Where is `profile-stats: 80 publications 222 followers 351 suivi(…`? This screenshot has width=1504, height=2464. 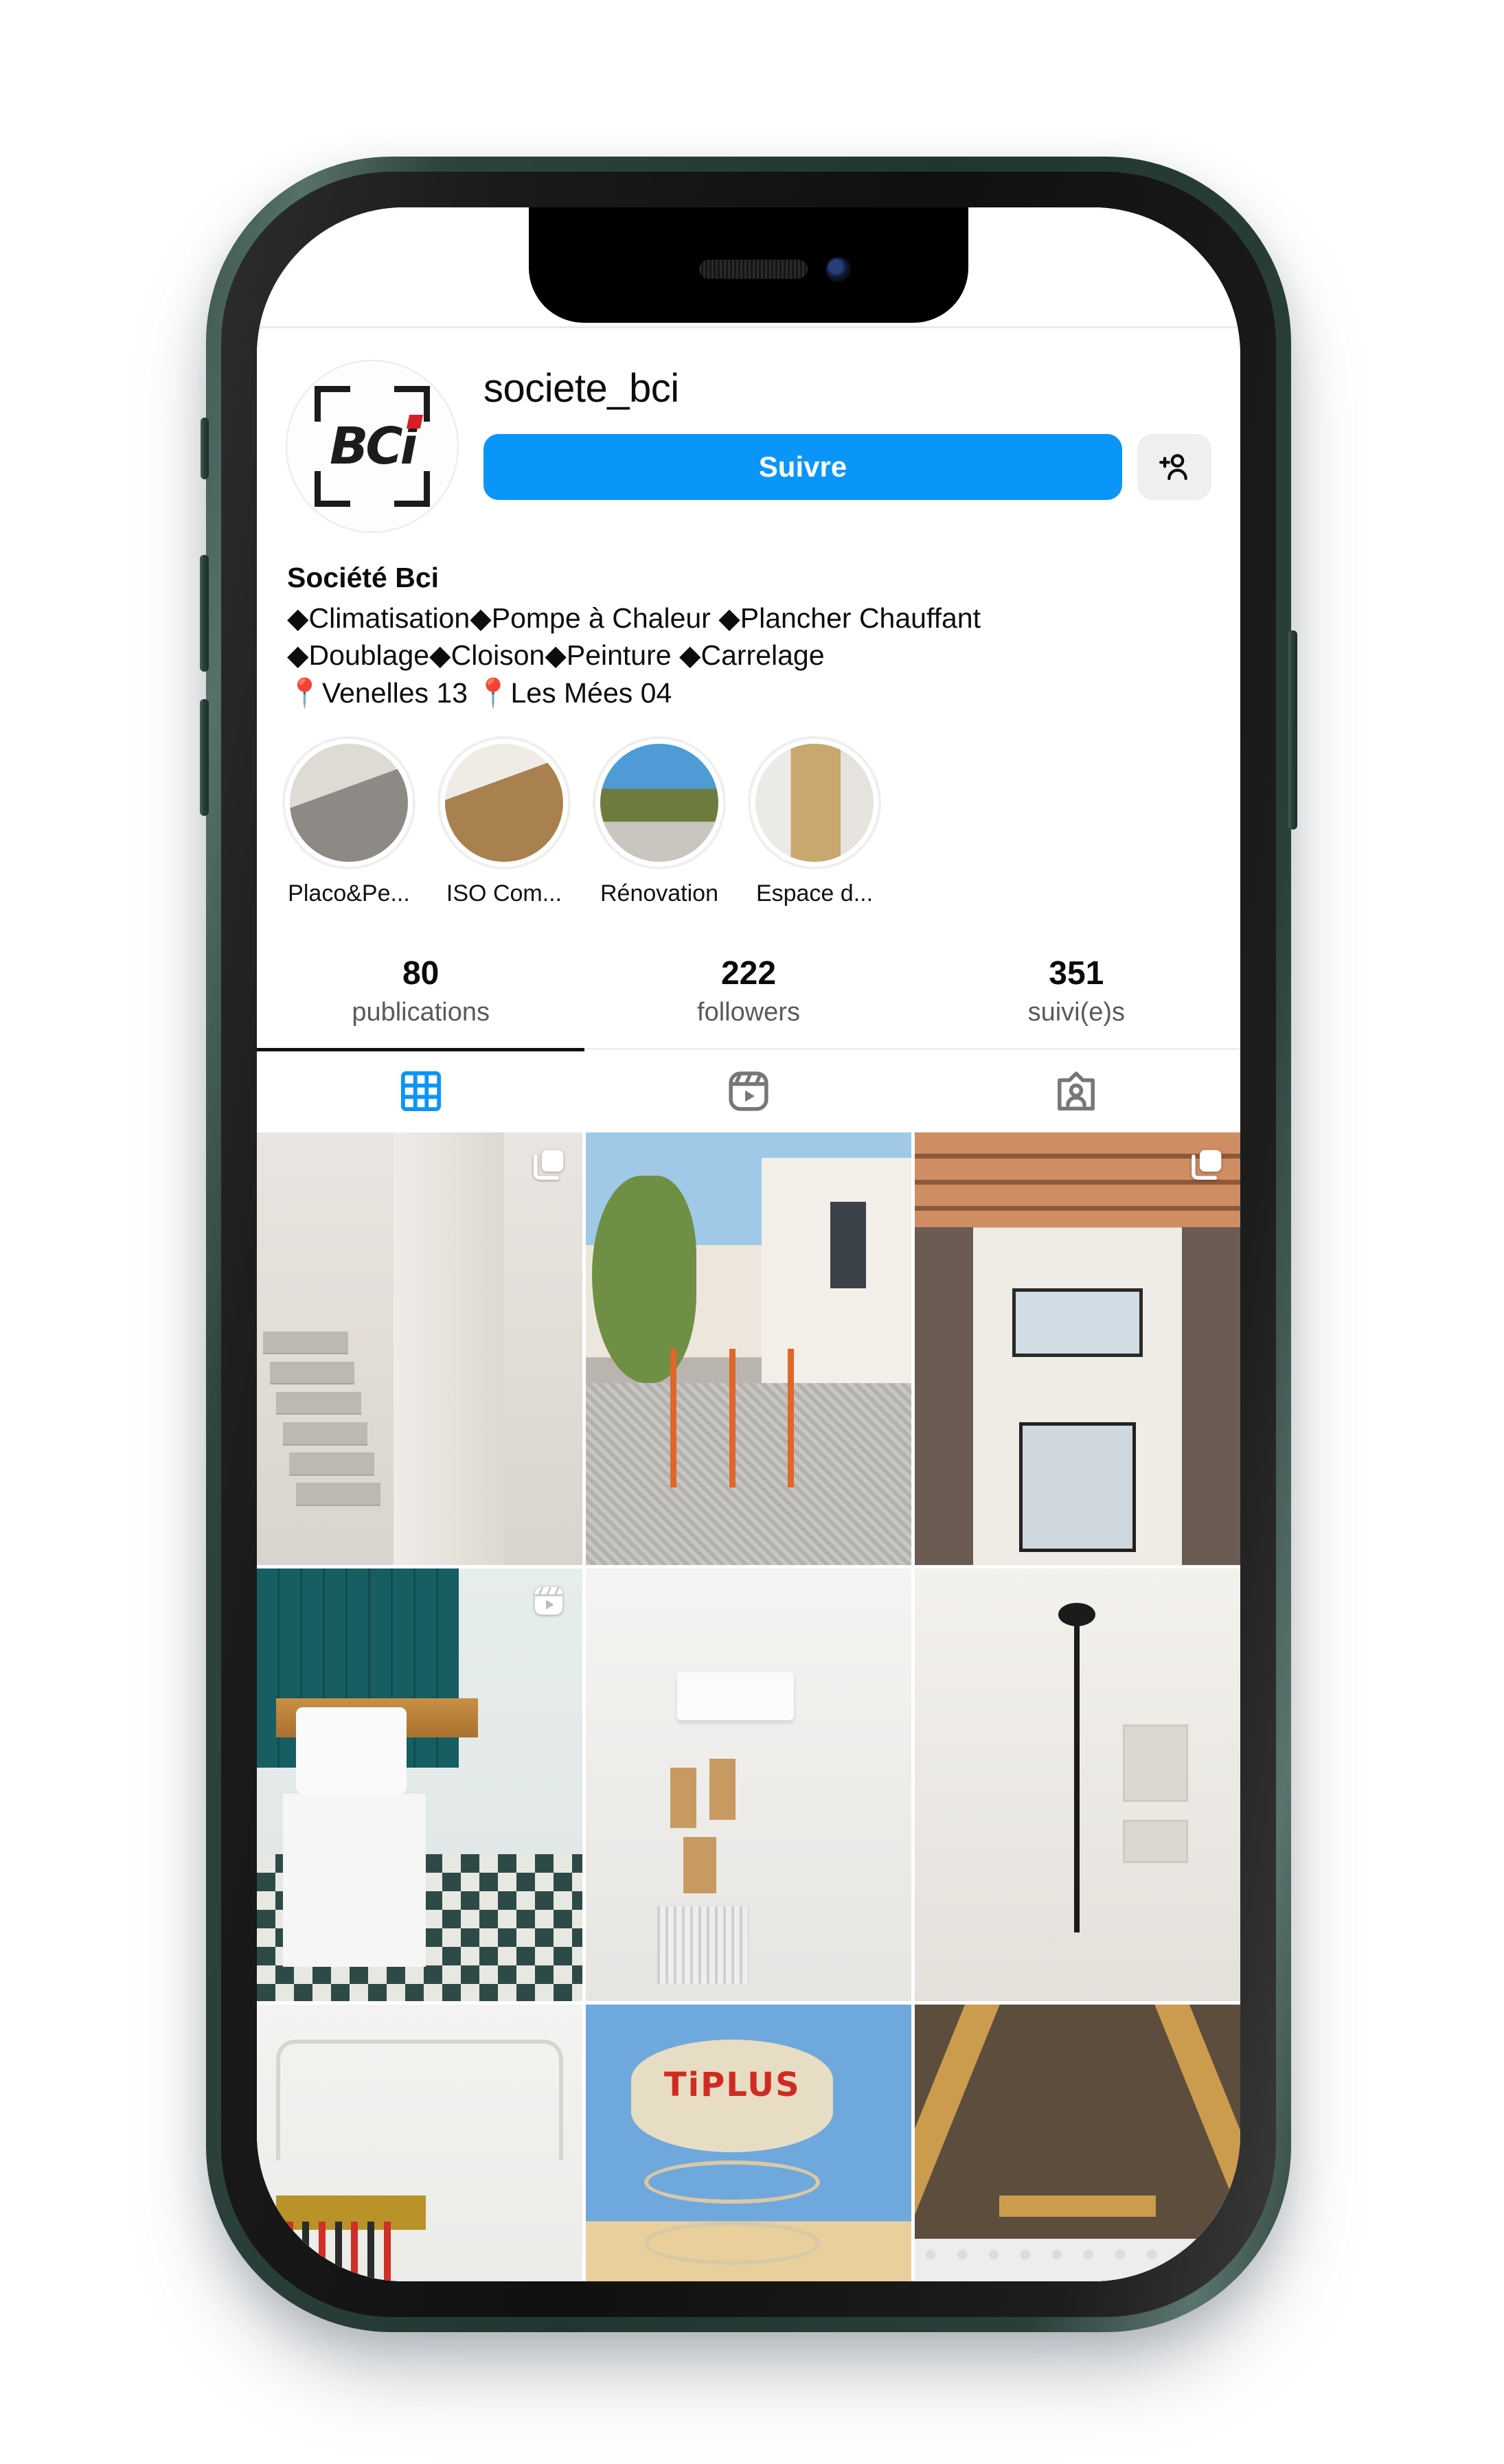
profile-stats: 80 publications 222 followers 351 suivi(… is located at coordinates (748, 989).